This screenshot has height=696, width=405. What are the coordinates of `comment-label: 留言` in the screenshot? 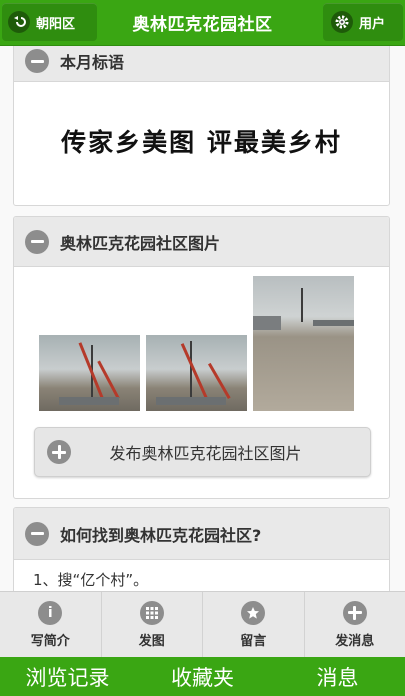 It's located at (253, 641).